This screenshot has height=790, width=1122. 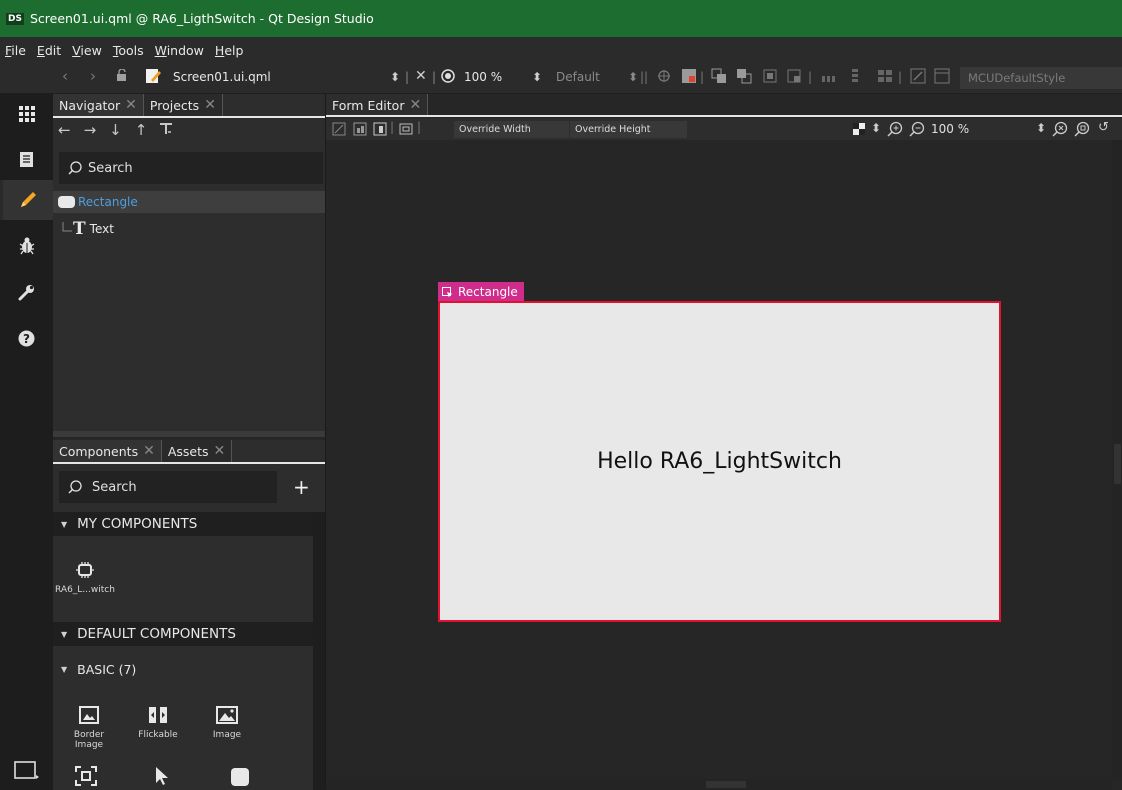 What do you see at coordinates (158, 720) in the screenshot?
I see `component-flickable: Flickable` at bounding box center [158, 720].